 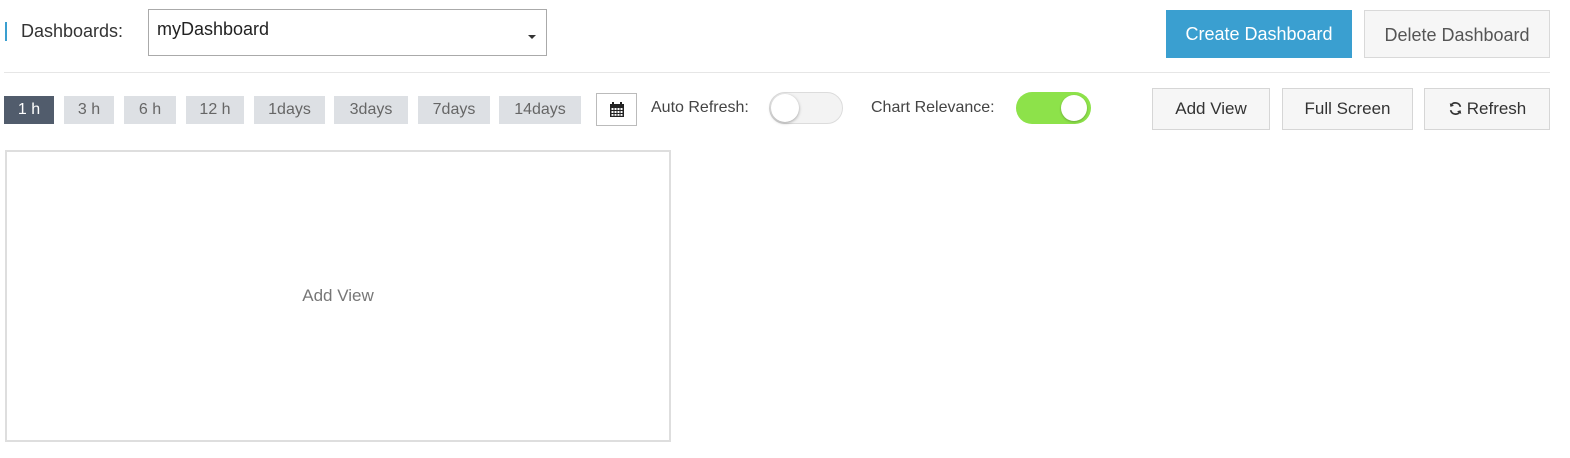 I want to click on chart-relevance-label: Chart Relevance:, so click(x=933, y=107).